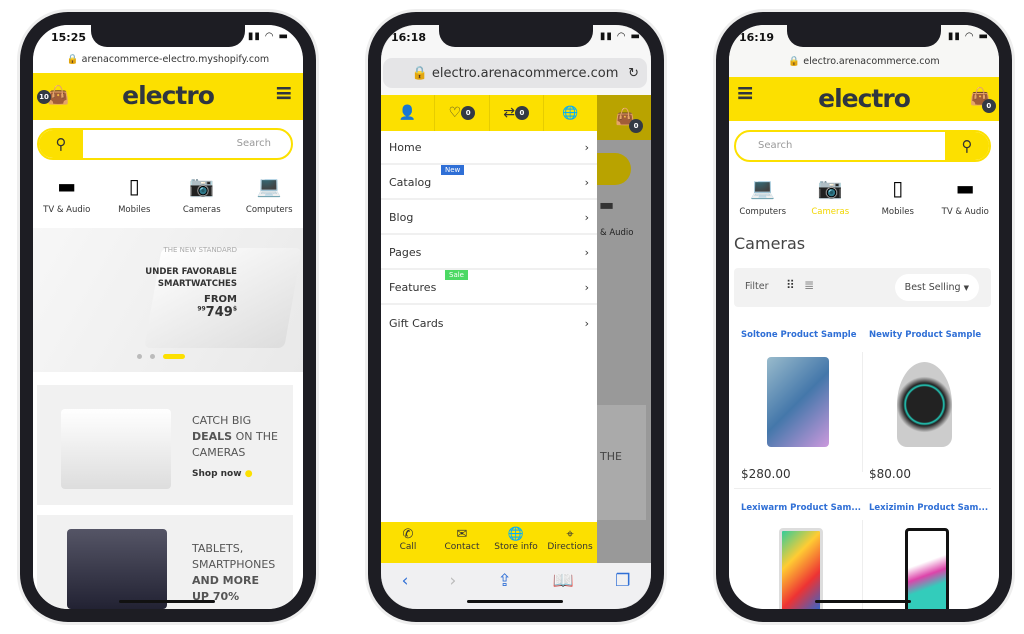  What do you see at coordinates (462, 545) in the screenshot?
I see `contact-button: ✉ Contact` at bounding box center [462, 545].